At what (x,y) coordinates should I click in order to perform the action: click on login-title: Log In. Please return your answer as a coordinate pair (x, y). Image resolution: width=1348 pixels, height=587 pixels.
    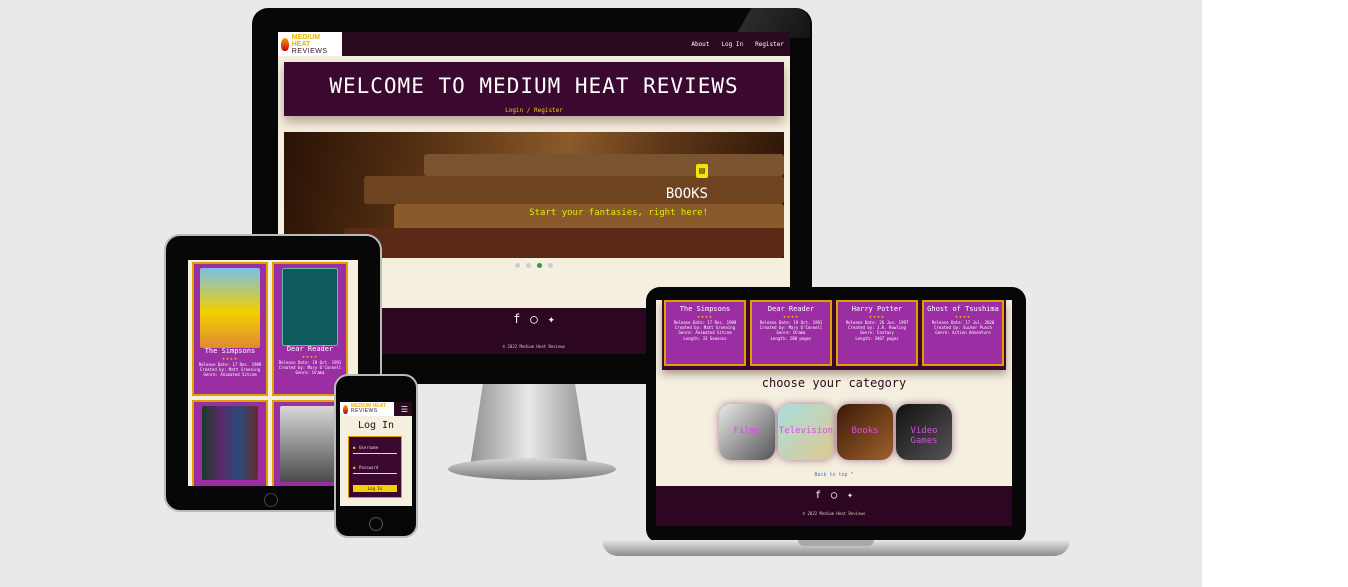
    Looking at the image, I should click on (376, 425).